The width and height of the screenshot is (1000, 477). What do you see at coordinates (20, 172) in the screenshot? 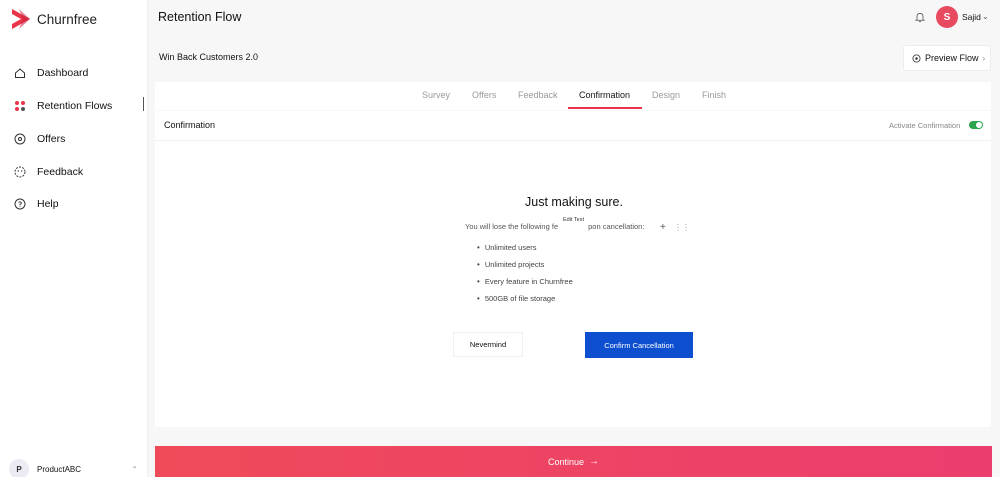
I see `feedback-icon` at bounding box center [20, 172].